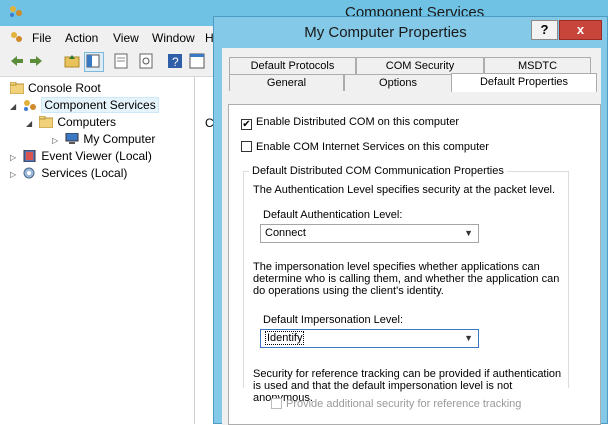  Describe the element at coordinates (72, 138) in the screenshot. I see `computer-icon` at that location.